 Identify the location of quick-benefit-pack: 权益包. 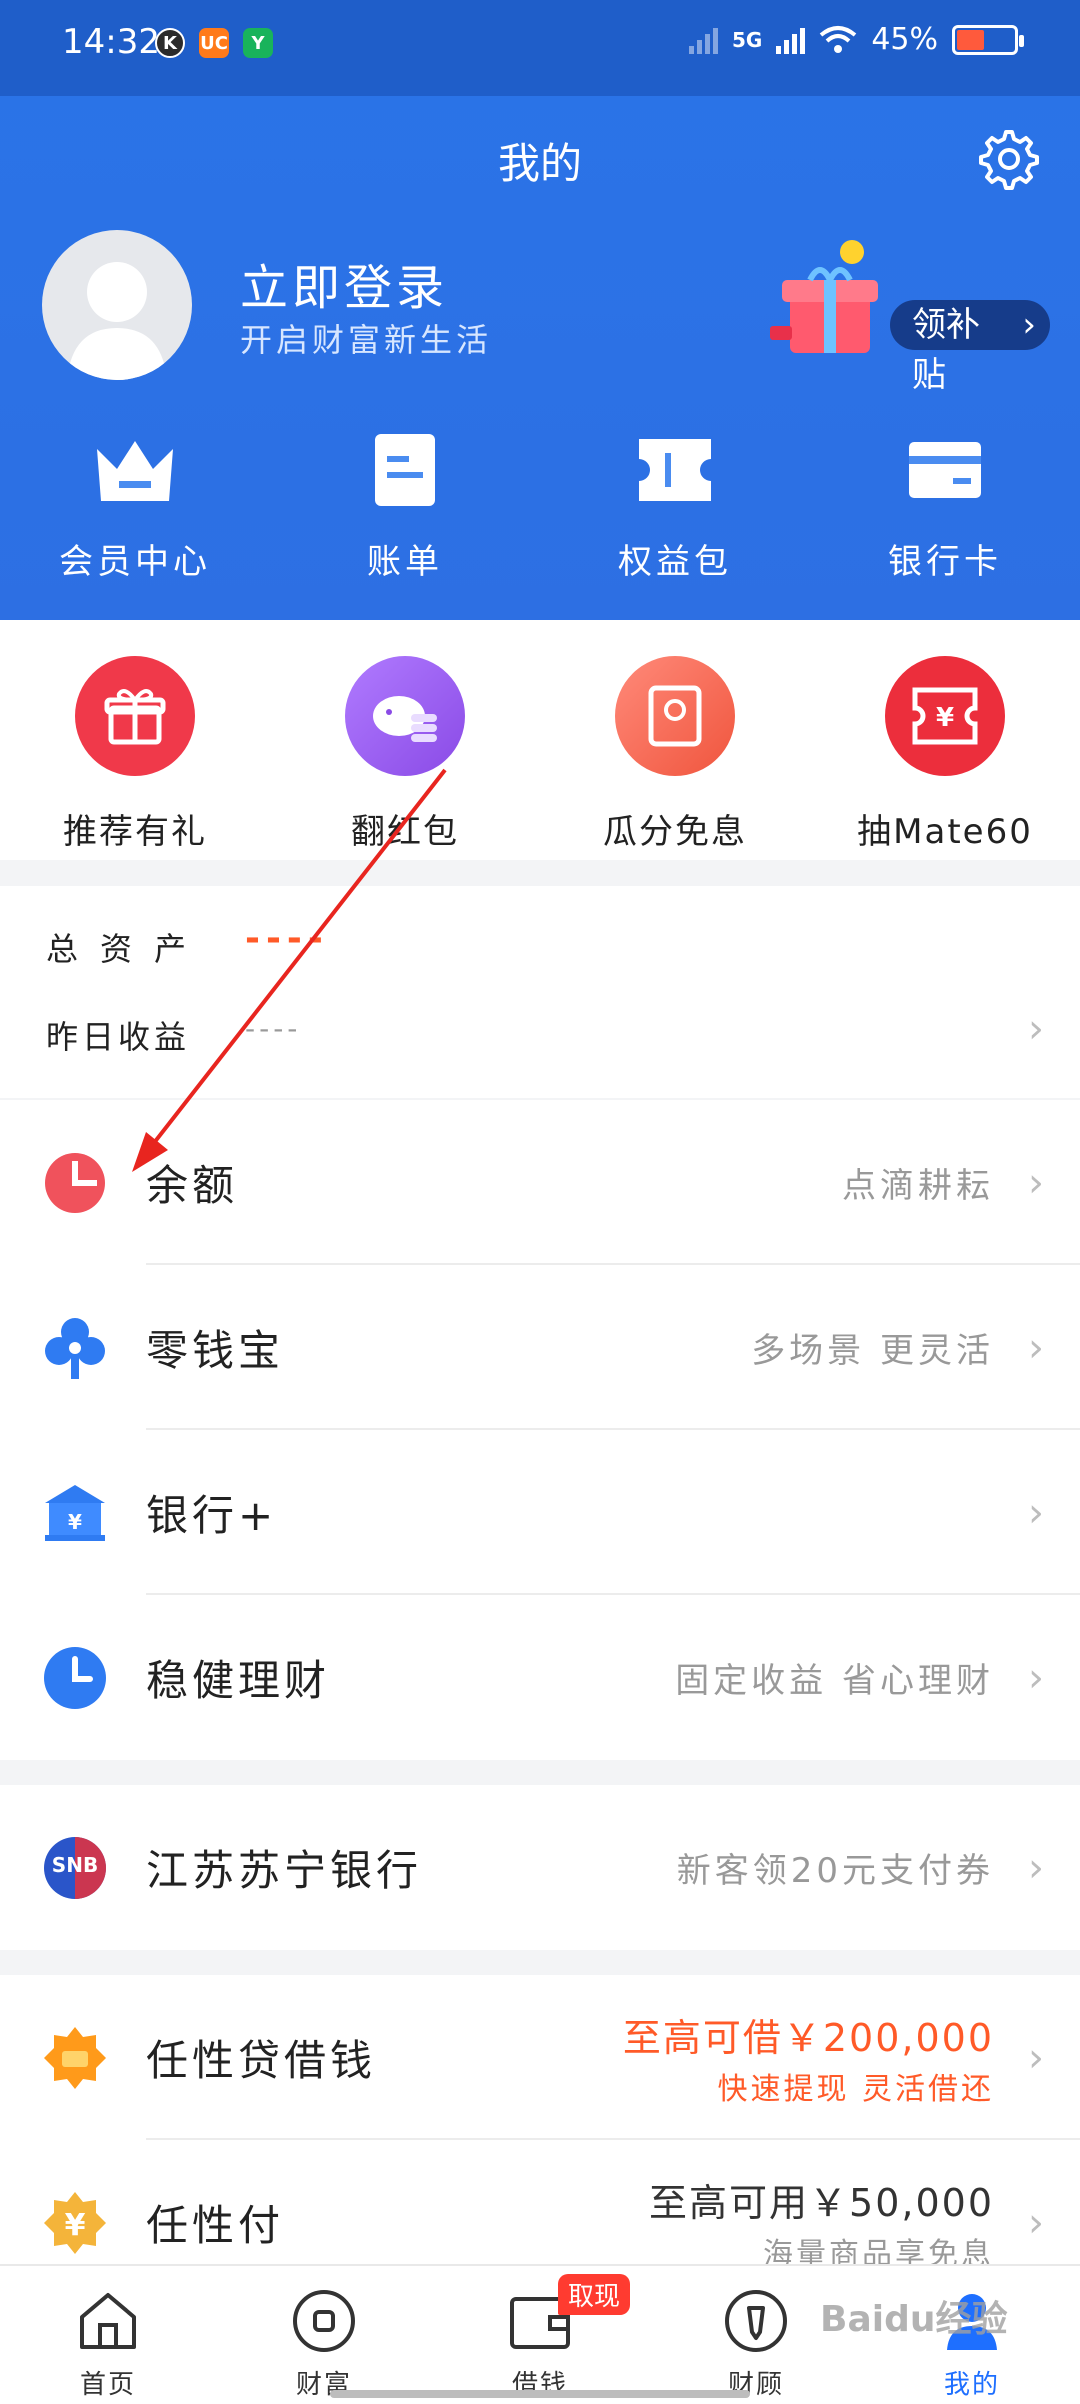
(675, 506).